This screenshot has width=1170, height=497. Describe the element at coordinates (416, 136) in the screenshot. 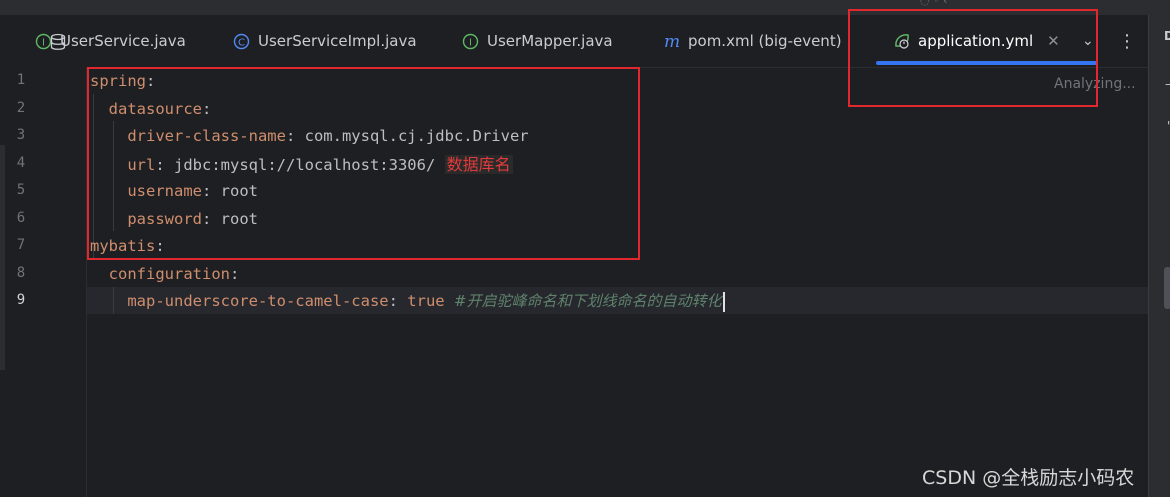

I see `yaml-value: com.mysql.cj.jdbc.Driver` at that location.